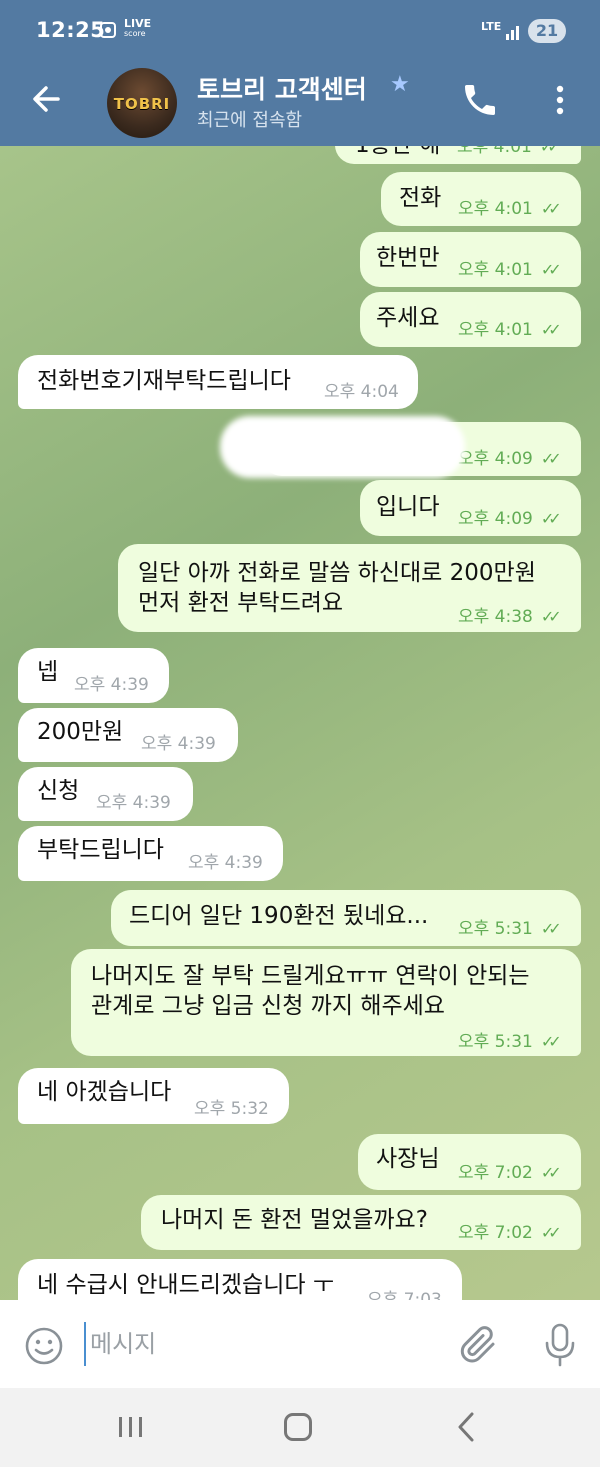 The width and height of the screenshot is (600, 1467). I want to click on voice-message-button, so click(560, 1345).